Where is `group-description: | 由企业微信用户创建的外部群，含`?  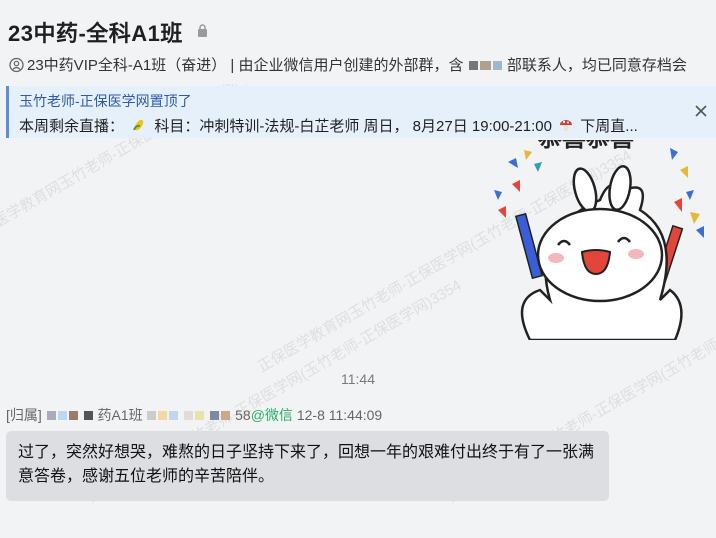 group-description: | 由企业微信用户创建的外部群，含 is located at coordinates (347, 65).